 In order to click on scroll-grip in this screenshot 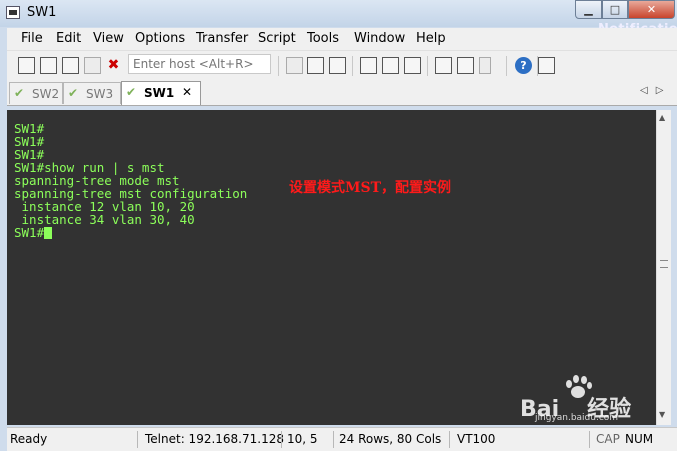, I will do `click(664, 264)`.